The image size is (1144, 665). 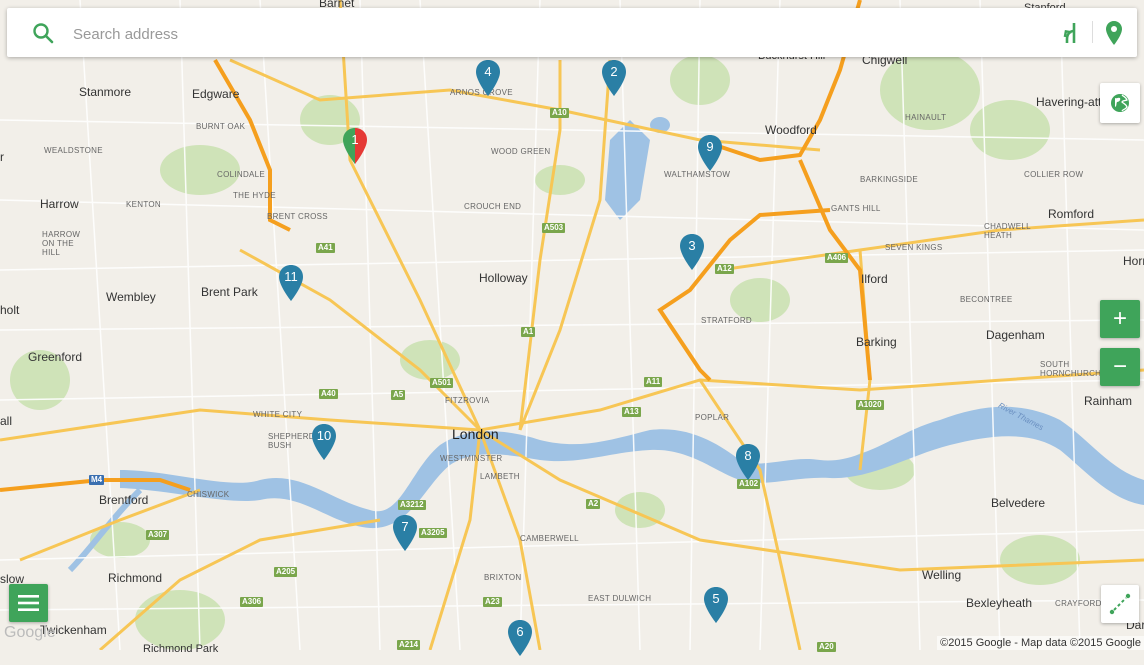 What do you see at coordinates (1018, 503) in the screenshot?
I see `place-label: Belvedere` at bounding box center [1018, 503].